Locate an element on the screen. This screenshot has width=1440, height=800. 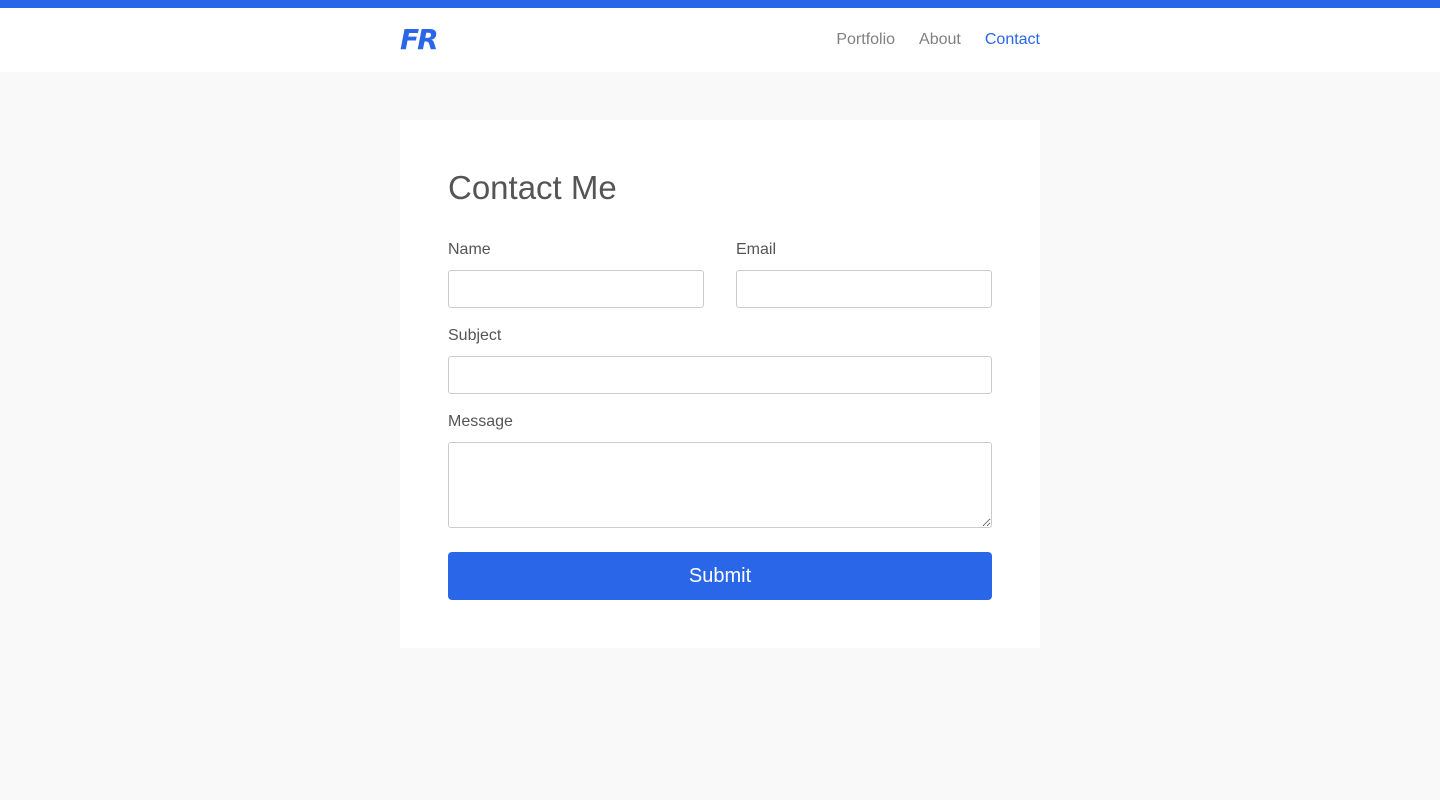
site-header: FR Portfolio About Contact is located at coordinates (720, 40).